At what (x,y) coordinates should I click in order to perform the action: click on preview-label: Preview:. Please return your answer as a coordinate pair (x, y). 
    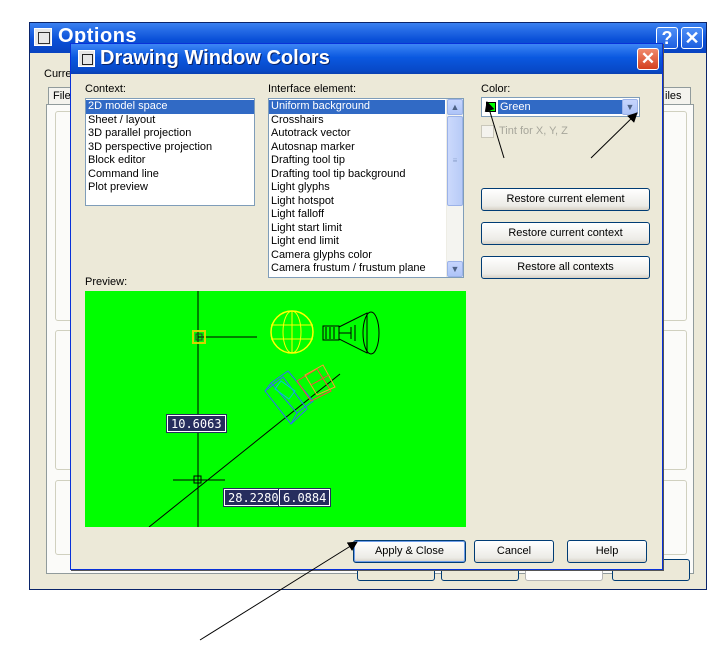
    Looking at the image, I should click on (106, 282).